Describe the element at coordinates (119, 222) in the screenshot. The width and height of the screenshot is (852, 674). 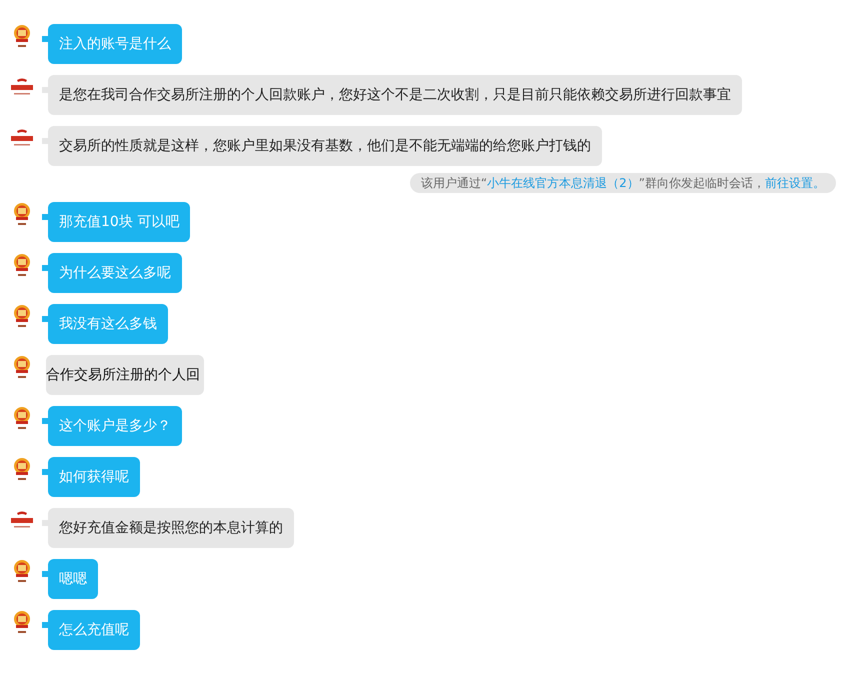
I see `message-bubble: 那充值10块 可以吧` at that location.